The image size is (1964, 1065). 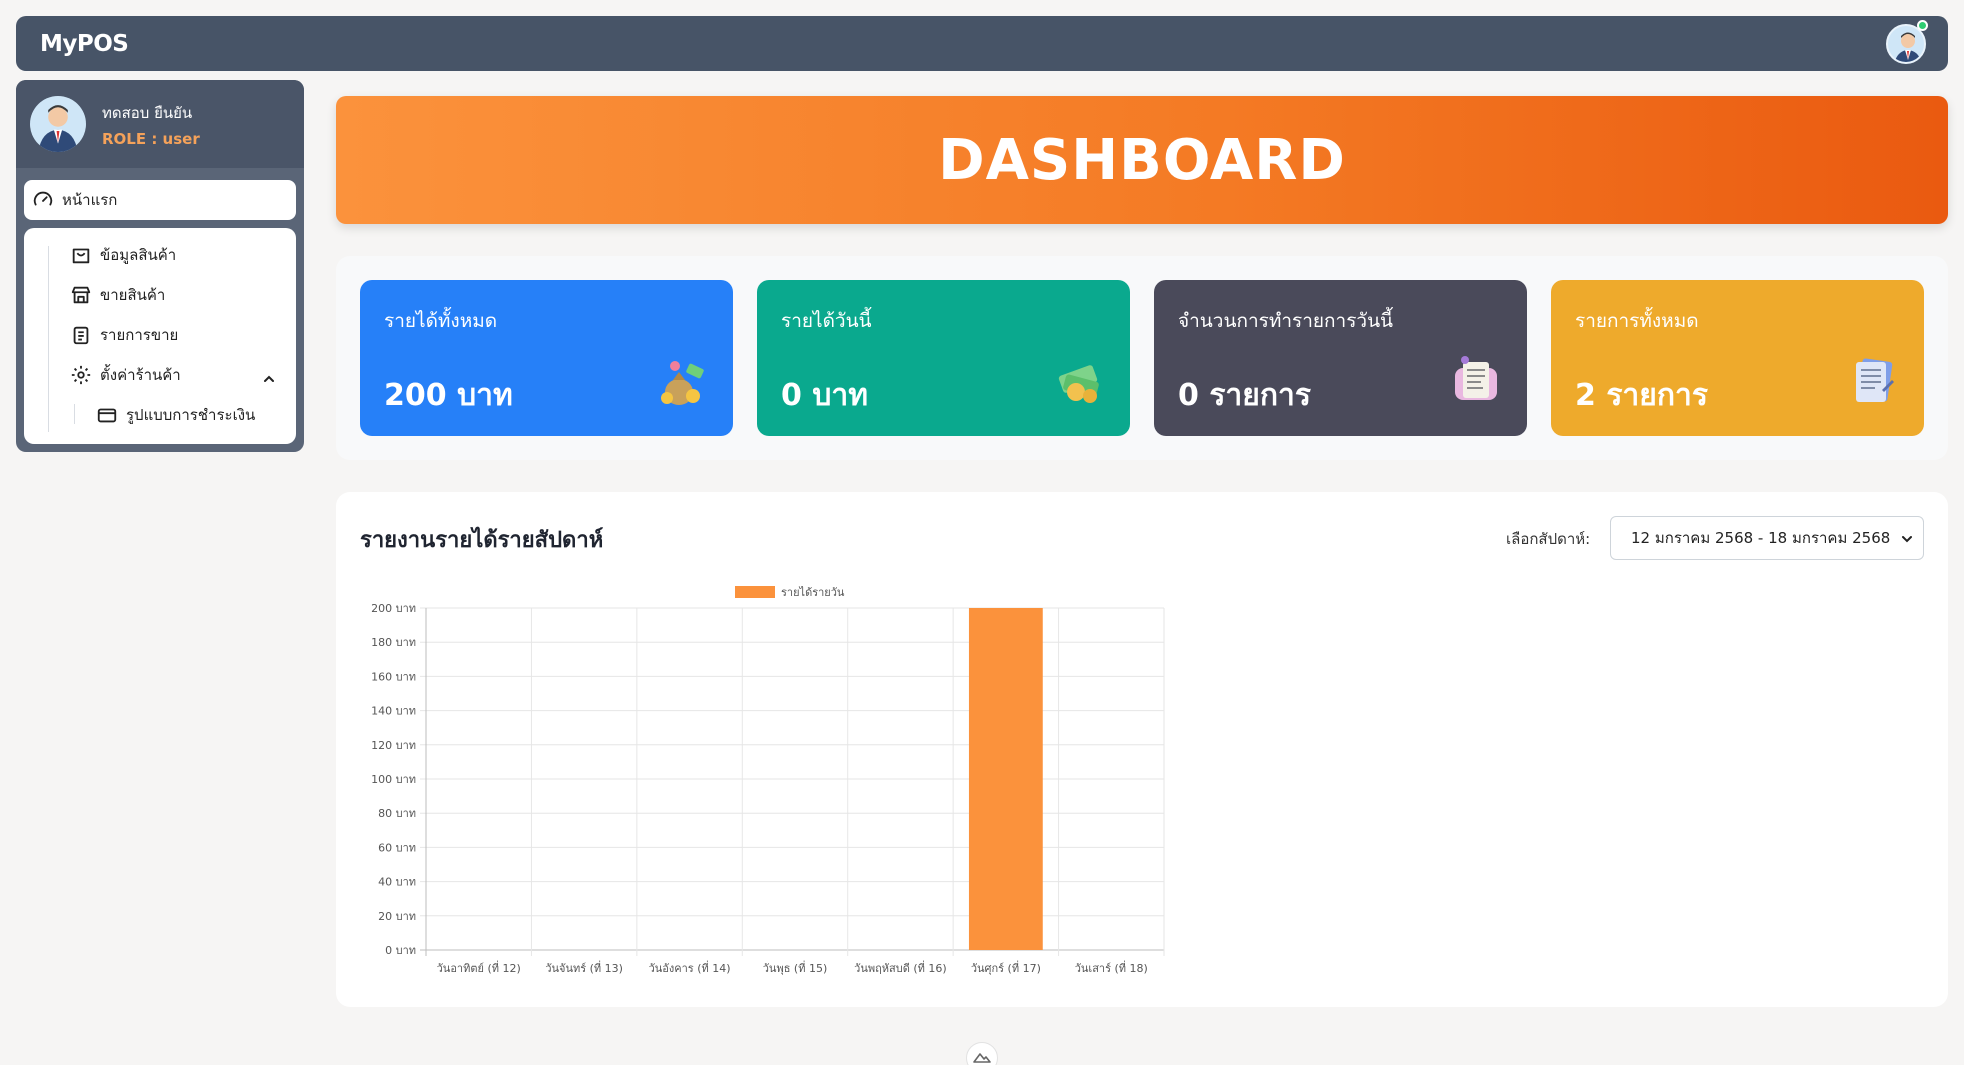 What do you see at coordinates (397, 847) in the screenshot?
I see `y-tick-label: 60 บาท` at bounding box center [397, 847].